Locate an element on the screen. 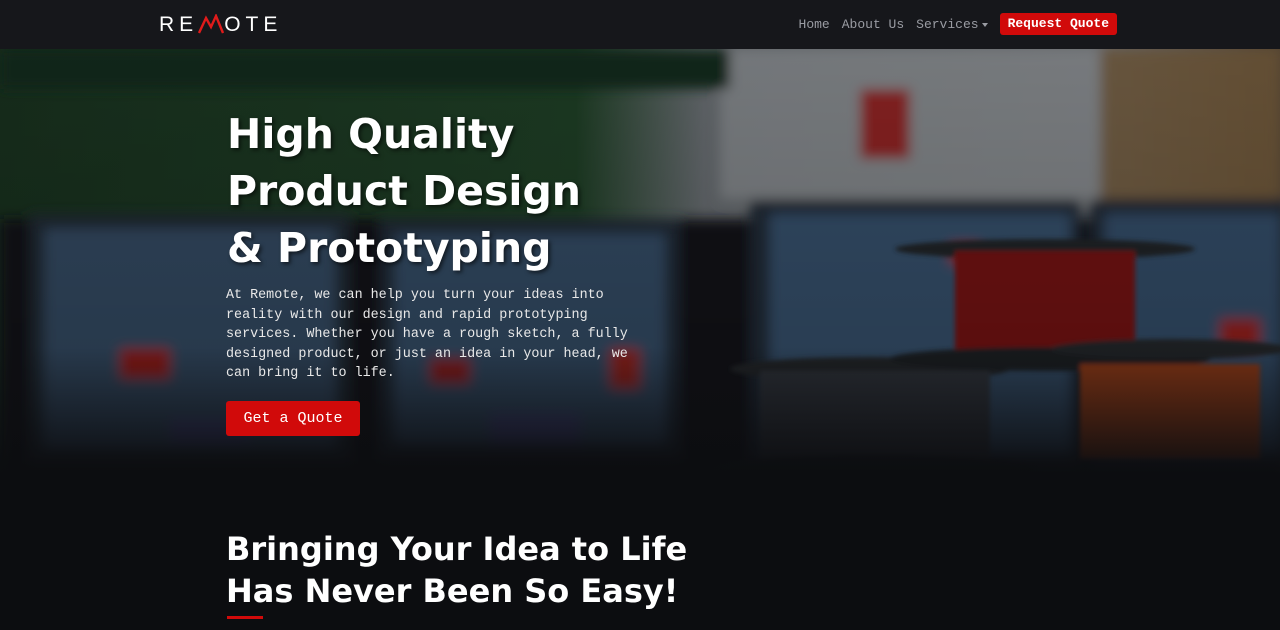 Image resolution: width=1280 pixels, height=630 pixels. hero-title-line-1: High Quality is located at coordinates (371, 134).